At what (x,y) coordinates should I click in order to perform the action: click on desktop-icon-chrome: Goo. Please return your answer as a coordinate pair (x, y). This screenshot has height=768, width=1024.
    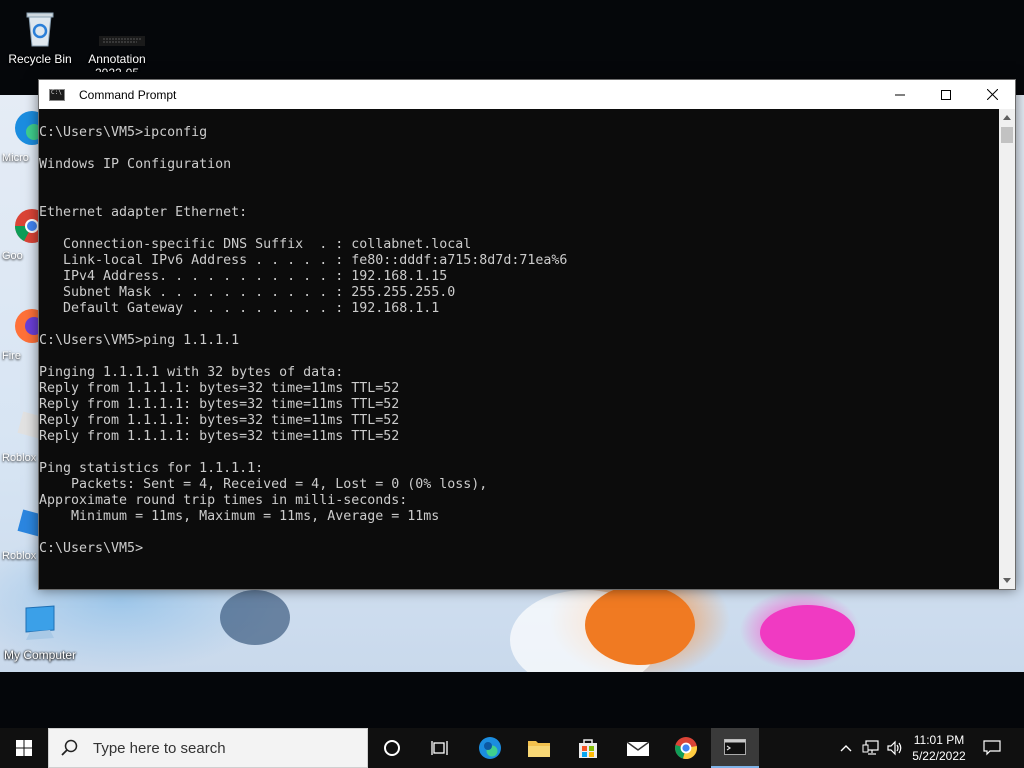
    Looking at the image, I should click on (20, 236).